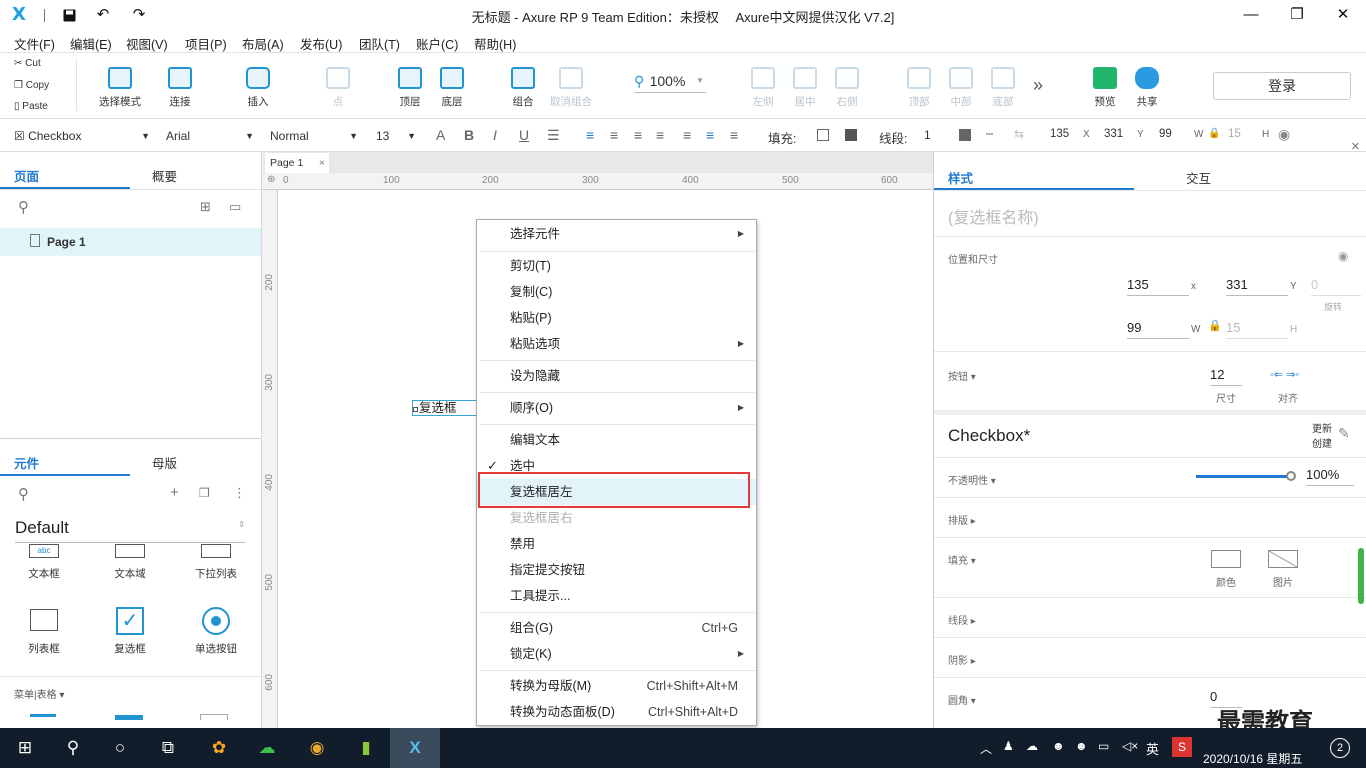 This screenshot has height=768, width=1366. What do you see at coordinates (1081, 746) in the screenshot?
I see `tray-qq2-icon: ☻` at bounding box center [1081, 746].